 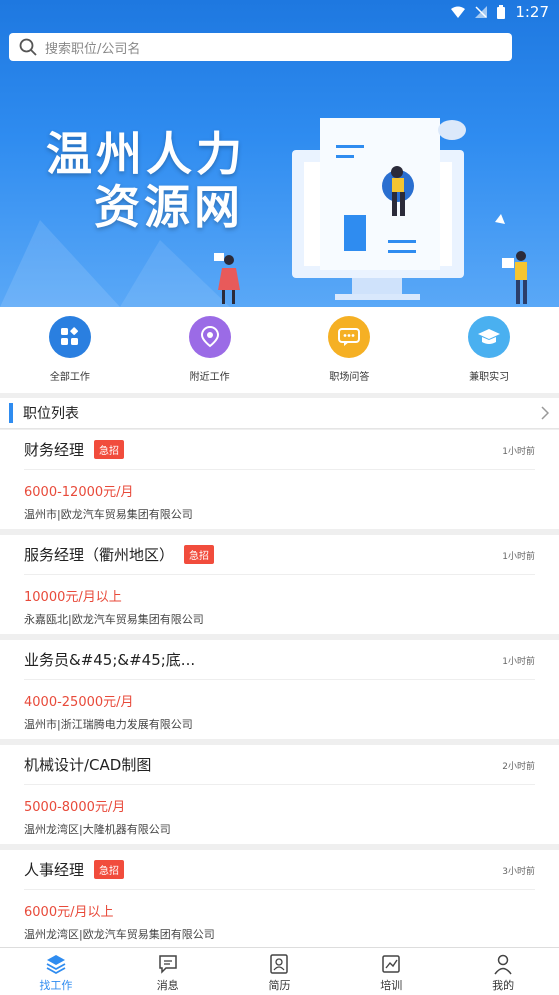 I want to click on job-title: 服务经理（衢州地区）, so click(x=99, y=555).